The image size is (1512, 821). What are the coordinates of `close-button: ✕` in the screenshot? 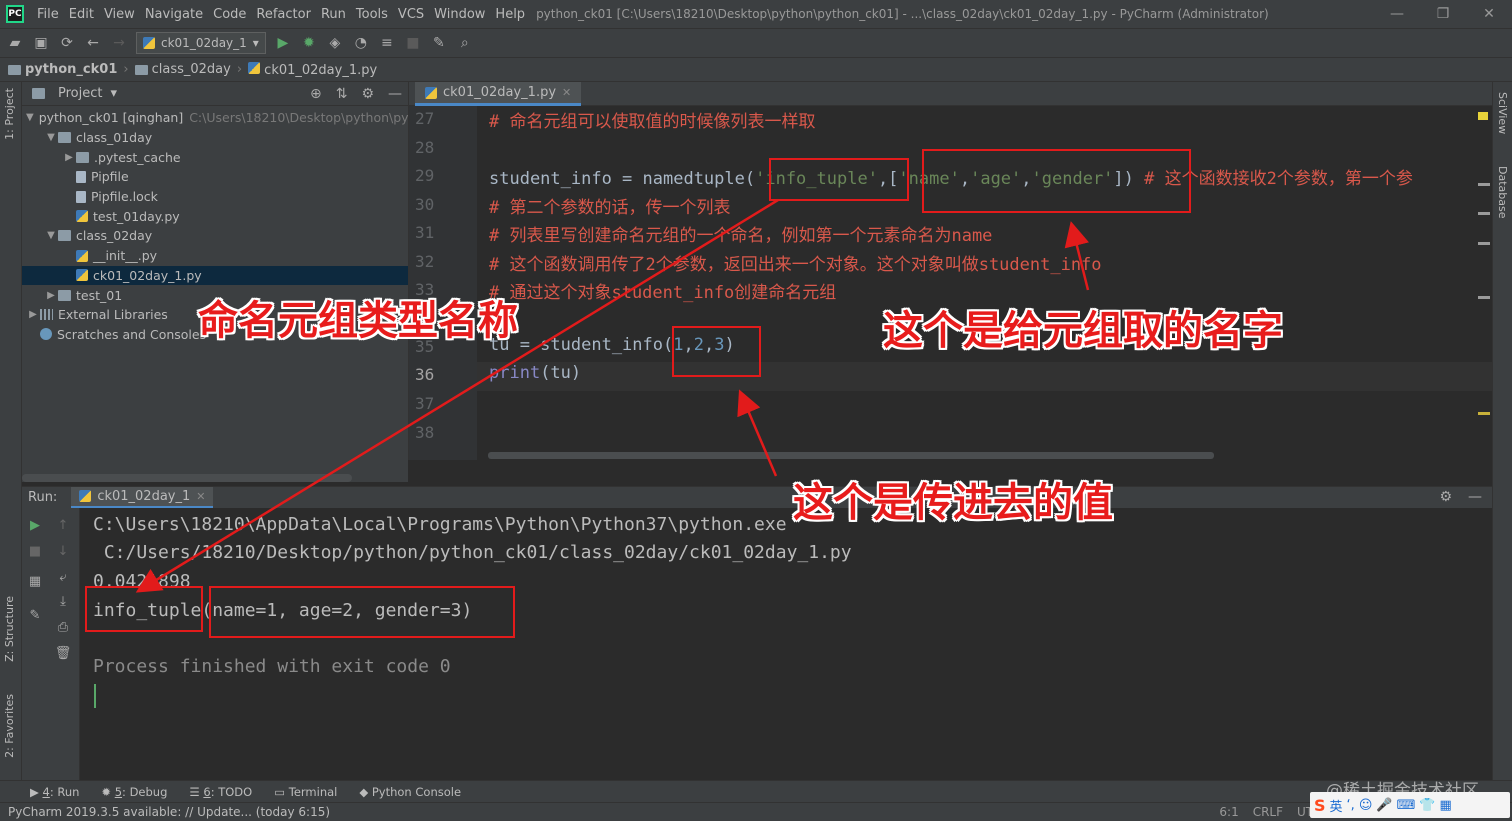 It's located at (1489, 14).